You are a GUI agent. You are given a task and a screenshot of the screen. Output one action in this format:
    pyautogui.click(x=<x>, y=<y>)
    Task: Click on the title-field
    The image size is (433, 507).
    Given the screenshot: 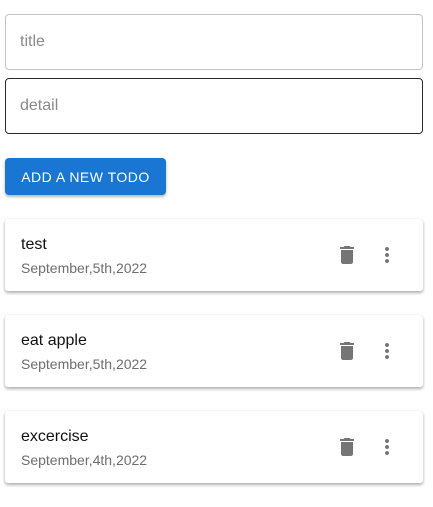 What is the action you would take?
    pyautogui.click(x=214, y=42)
    